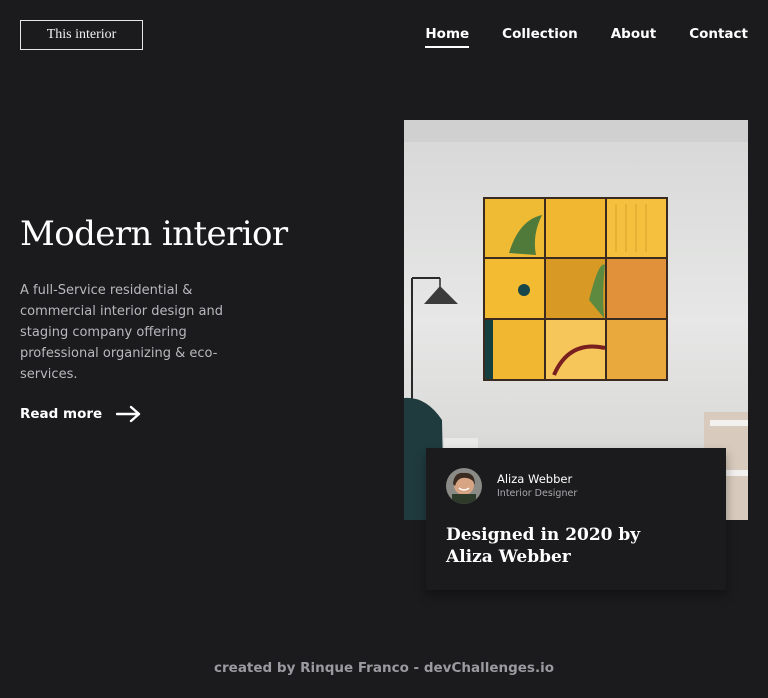  Describe the element at coordinates (575, 289) in the screenshot. I see `wall-art` at that location.